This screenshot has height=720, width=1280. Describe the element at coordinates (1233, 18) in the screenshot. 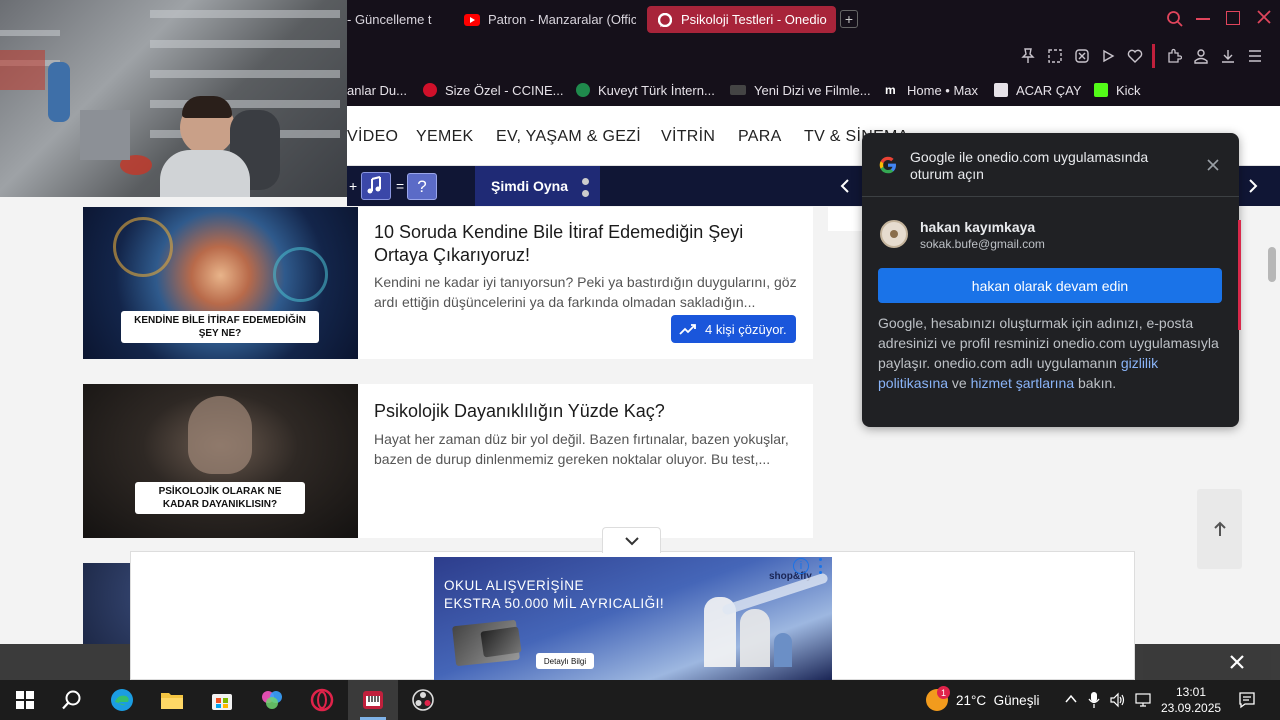

I see `restore-icon` at that location.